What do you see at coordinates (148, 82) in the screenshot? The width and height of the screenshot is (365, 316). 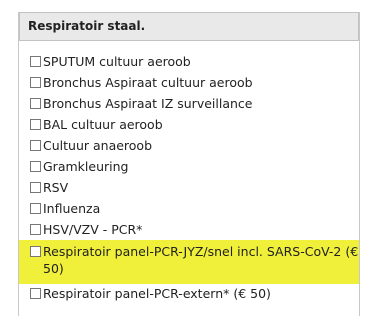 I see `option-label: Bronchus Aspiraat cultuur aeroob` at bounding box center [148, 82].